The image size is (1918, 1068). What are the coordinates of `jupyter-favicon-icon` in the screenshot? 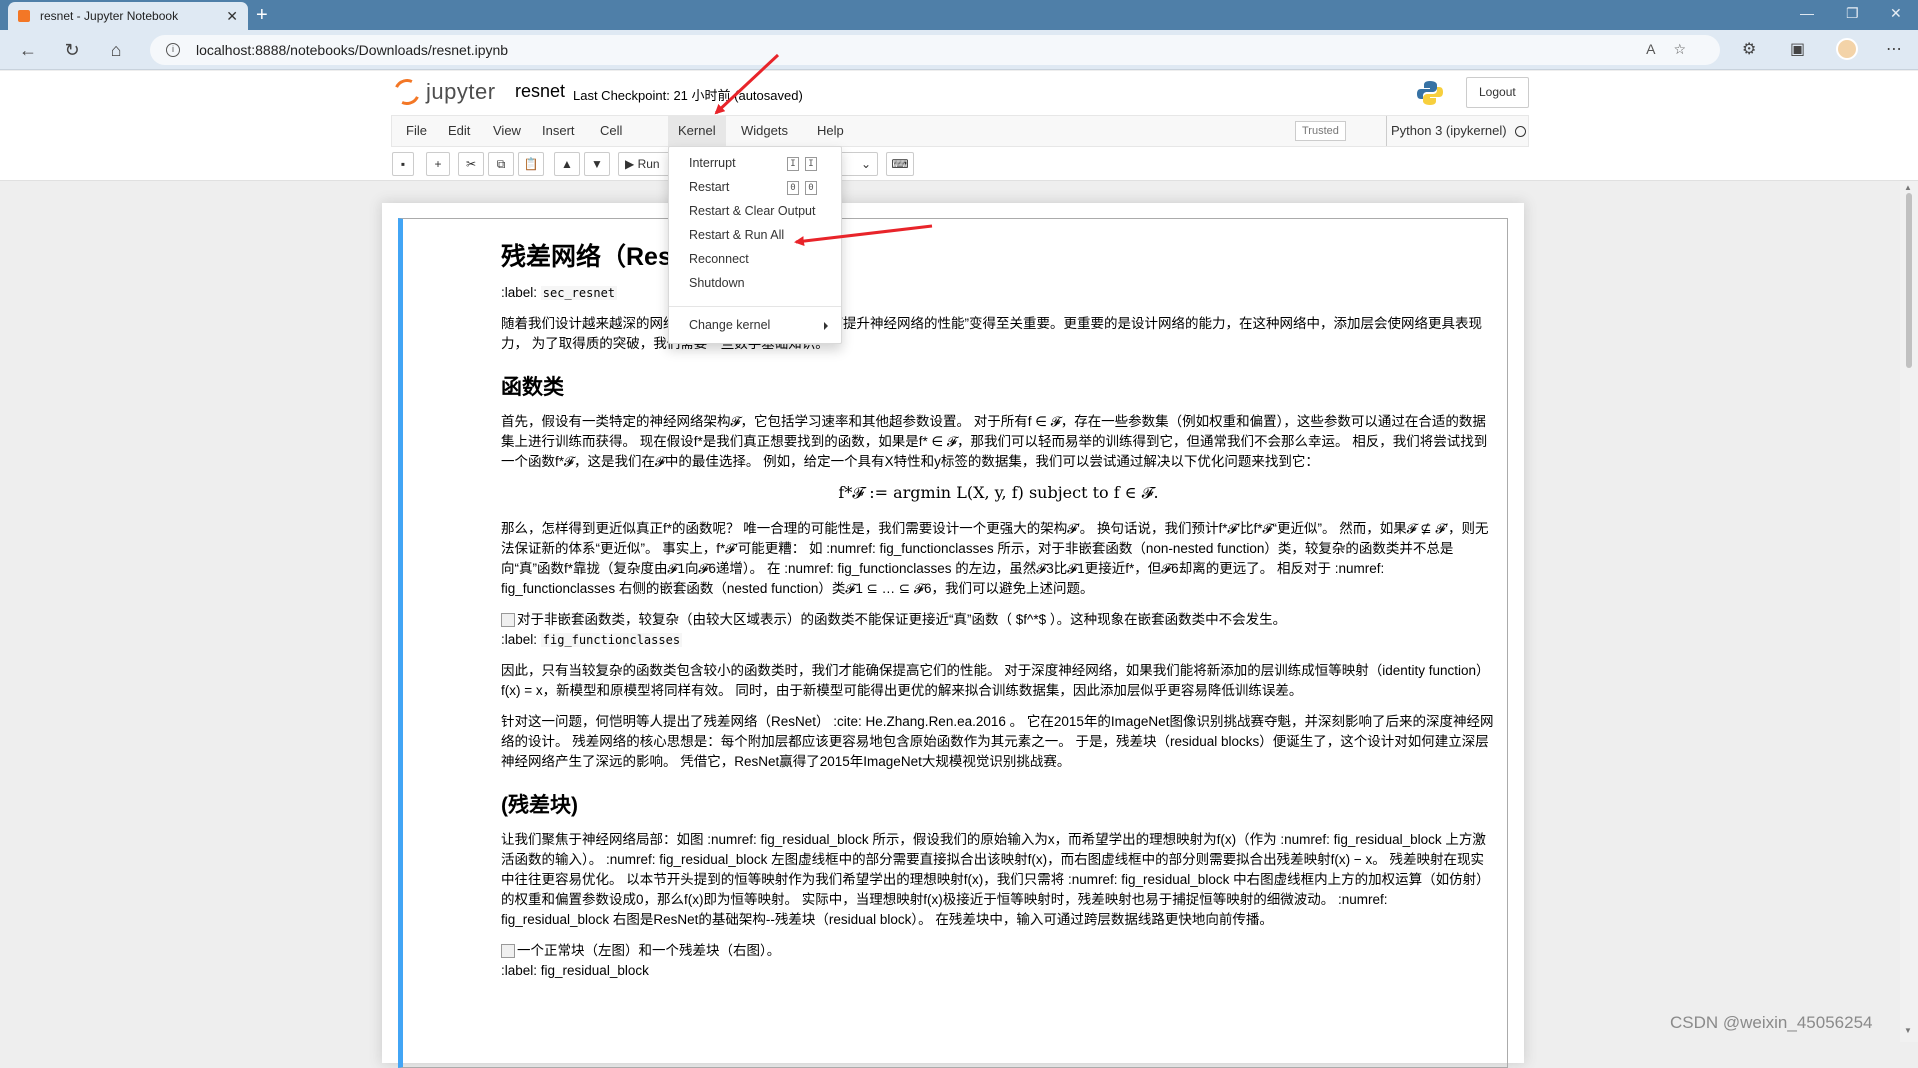 It's located at (24, 16).